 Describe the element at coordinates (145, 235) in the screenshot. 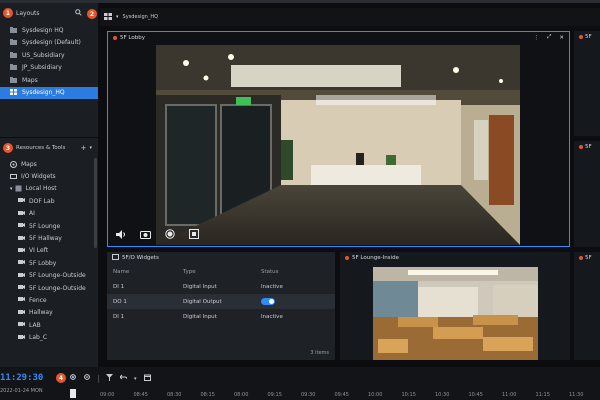

I see `snapshot-icon` at that location.